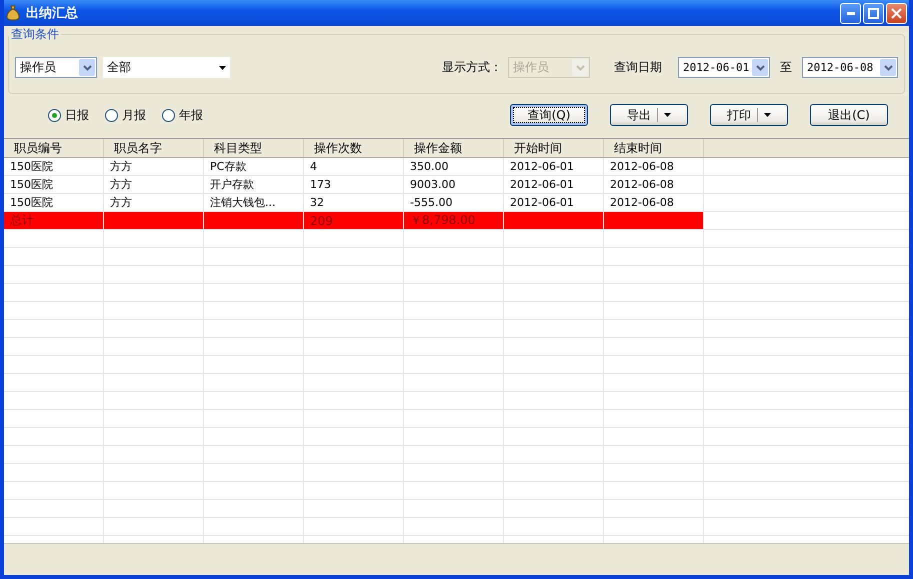 This screenshot has height=579, width=913. I want to click on minimize-icon, so click(850, 13).